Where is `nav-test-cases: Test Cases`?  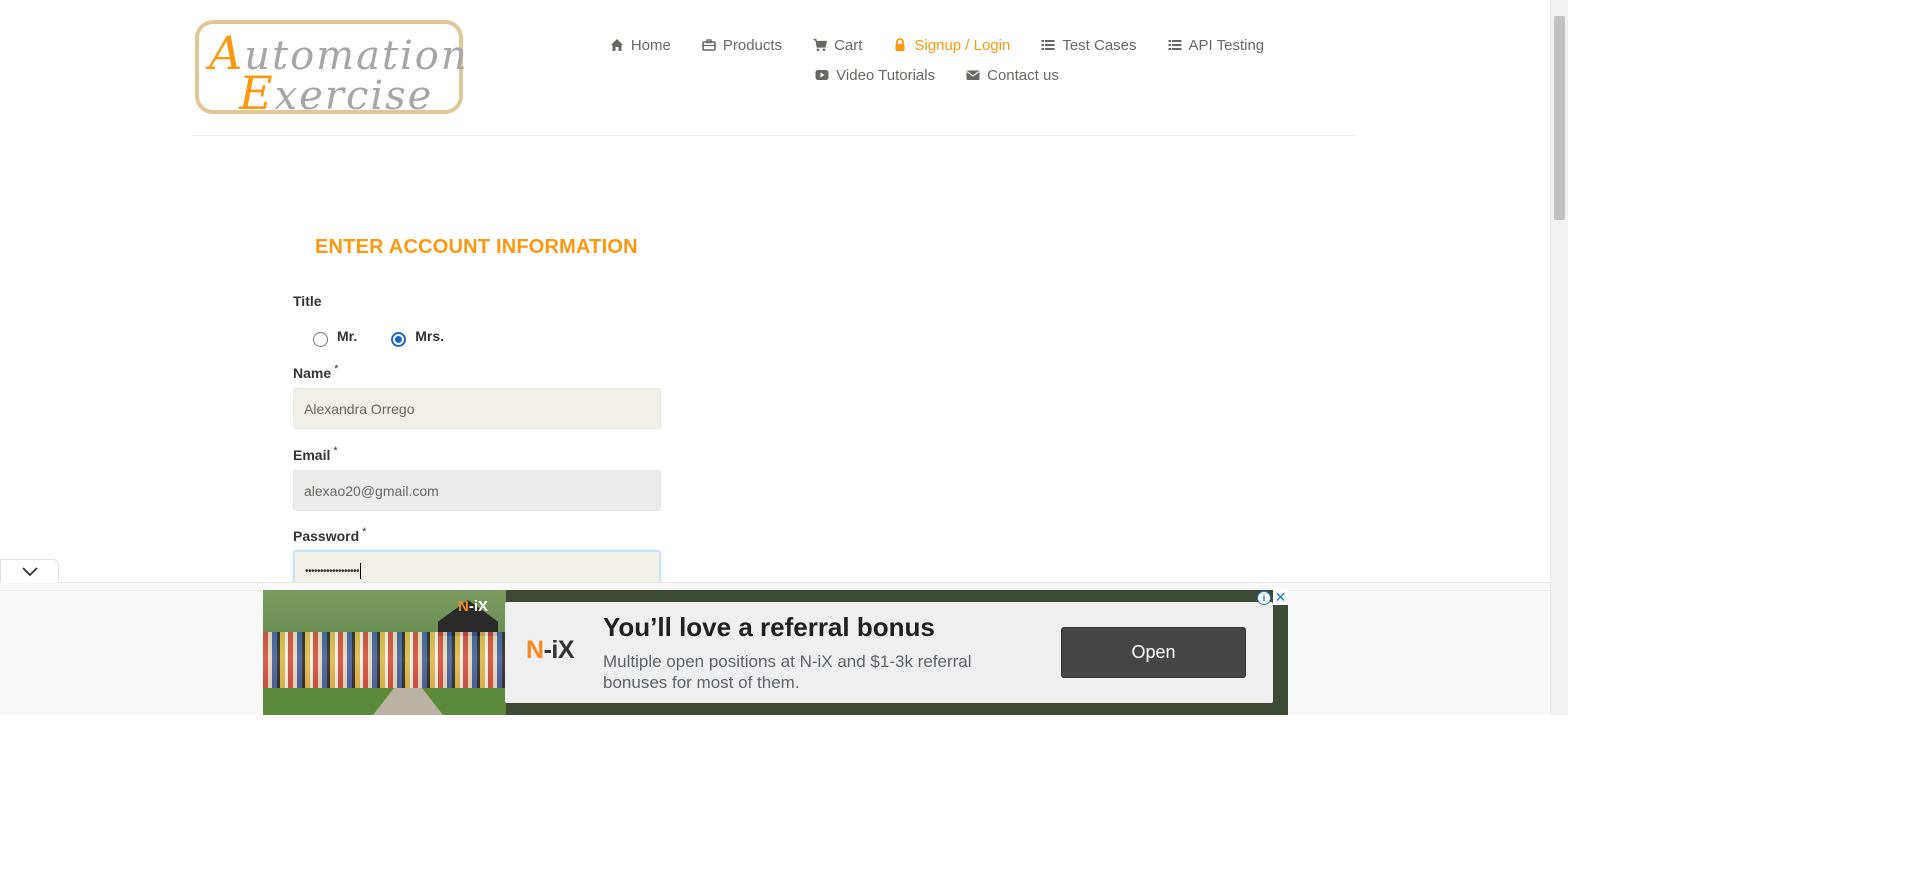 nav-test-cases: Test Cases is located at coordinates (1089, 45).